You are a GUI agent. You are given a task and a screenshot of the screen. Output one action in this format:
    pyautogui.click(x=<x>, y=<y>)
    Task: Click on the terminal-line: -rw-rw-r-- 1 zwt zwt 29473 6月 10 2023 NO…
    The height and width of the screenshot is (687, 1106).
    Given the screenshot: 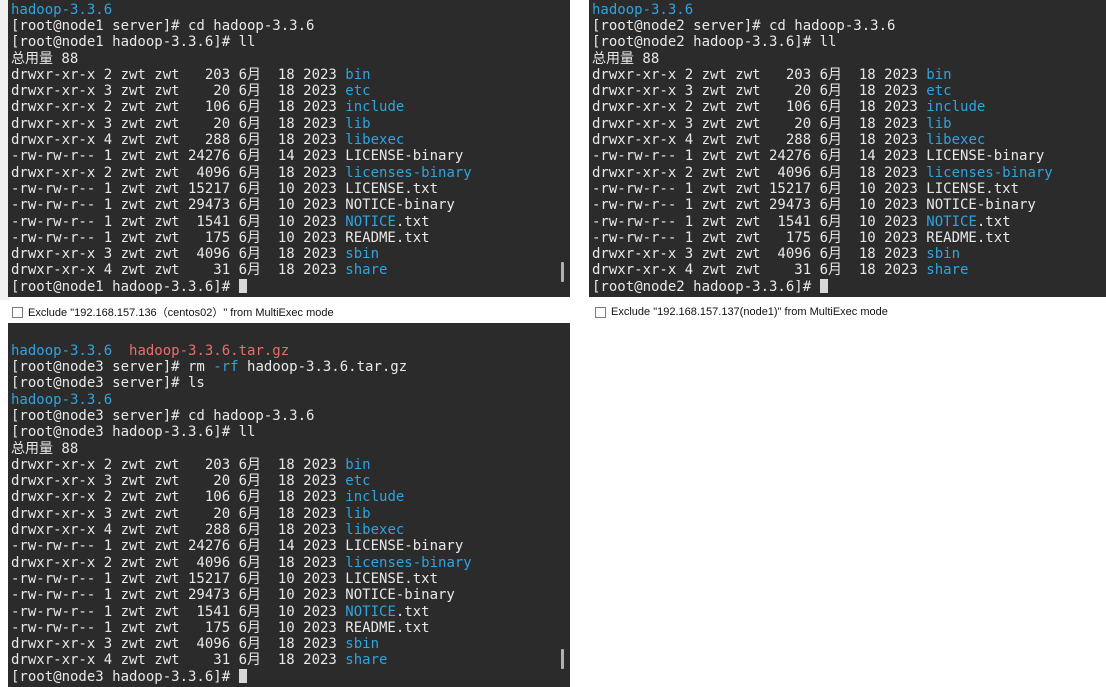 What is the action you would take?
    pyautogui.click(x=281, y=595)
    